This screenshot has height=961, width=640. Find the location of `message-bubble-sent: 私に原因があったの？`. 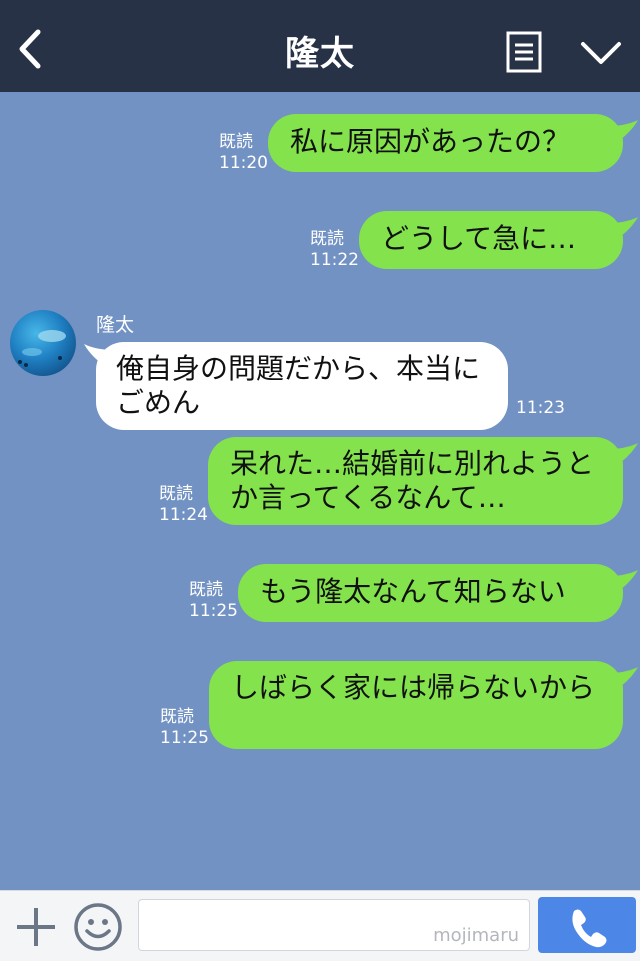

message-bubble-sent: 私に原因があったの？ is located at coordinates (445, 143).